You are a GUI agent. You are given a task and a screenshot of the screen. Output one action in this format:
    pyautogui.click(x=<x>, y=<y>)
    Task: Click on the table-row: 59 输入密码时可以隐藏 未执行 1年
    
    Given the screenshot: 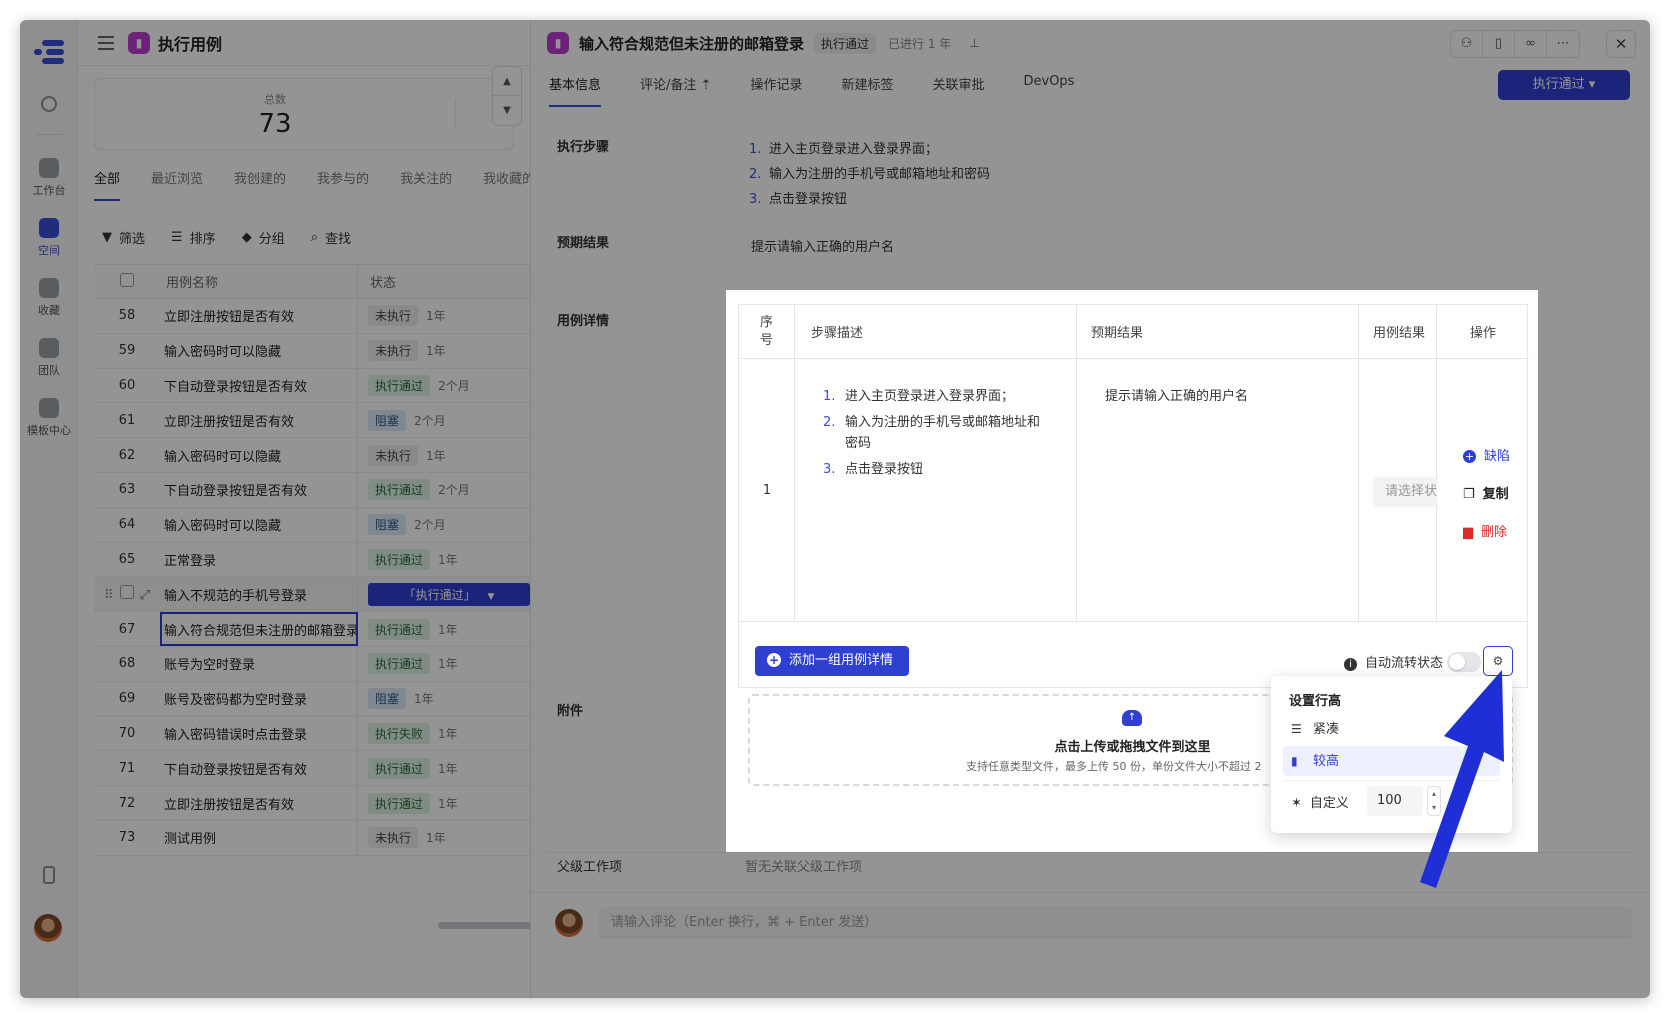 What is the action you would take?
    pyautogui.click(x=332, y=351)
    